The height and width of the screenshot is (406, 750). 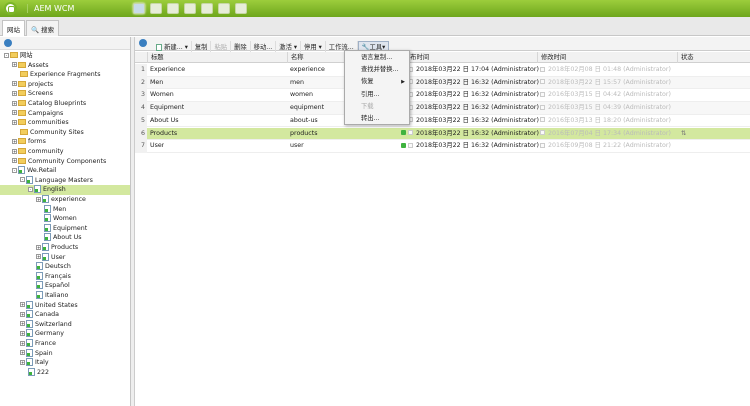 I want to click on aem-logo-icon, so click(x=10, y=8).